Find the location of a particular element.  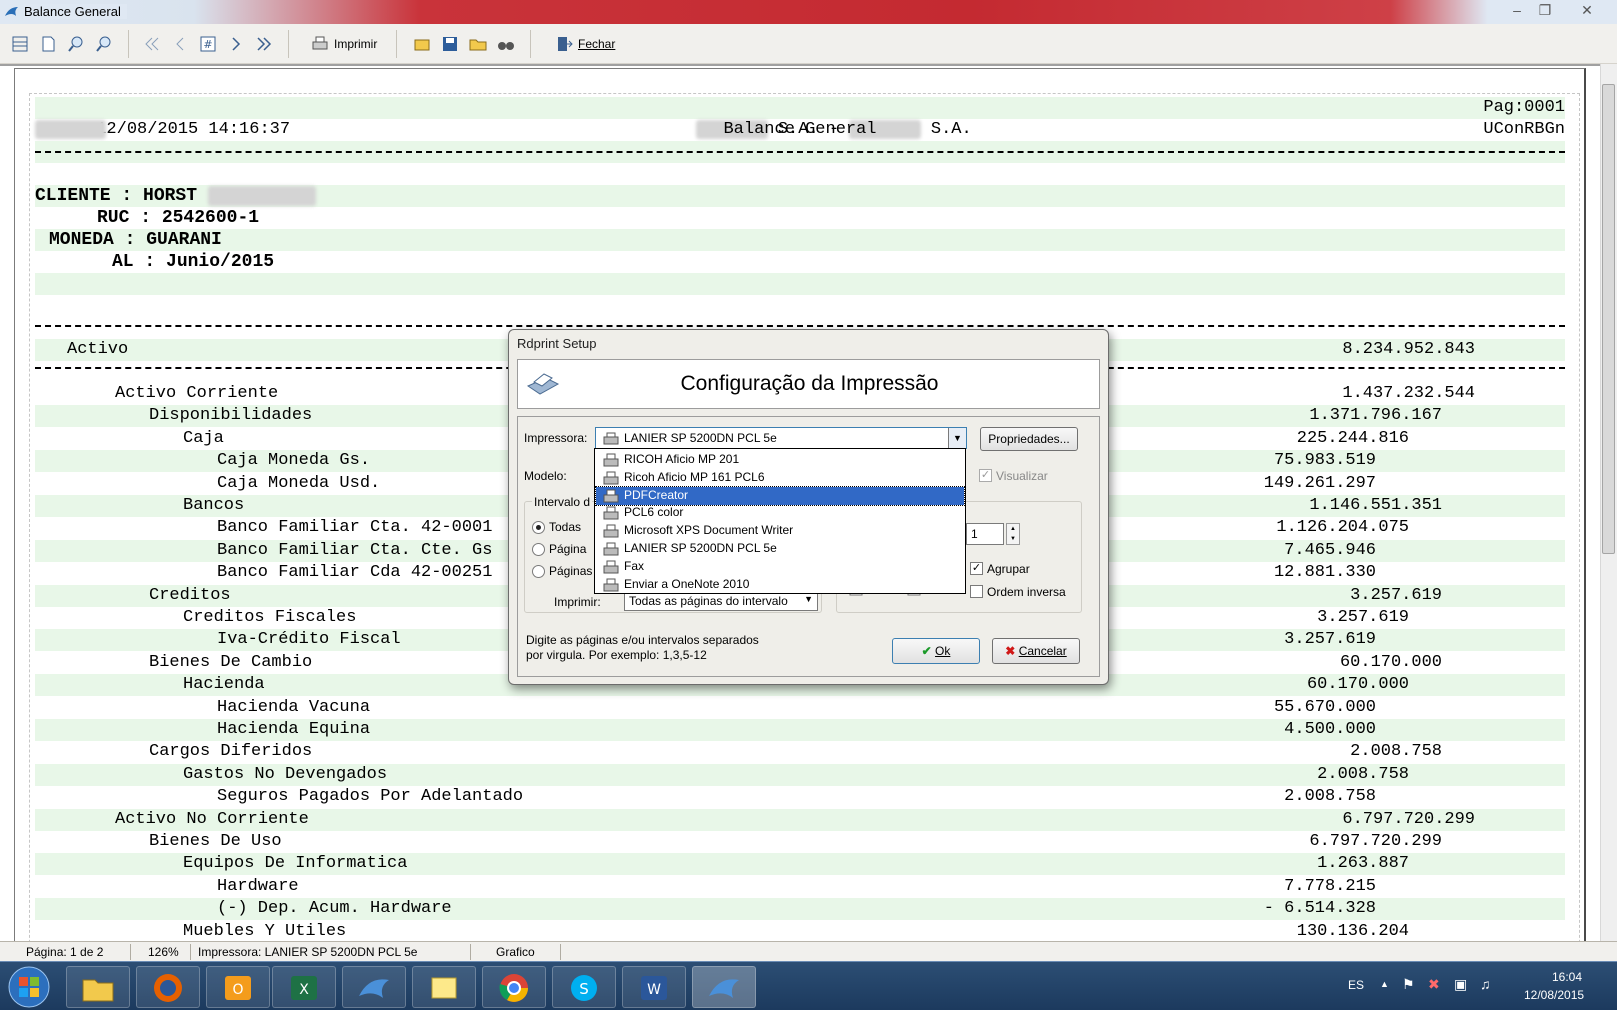

next-page-button is located at coordinates (236, 44).